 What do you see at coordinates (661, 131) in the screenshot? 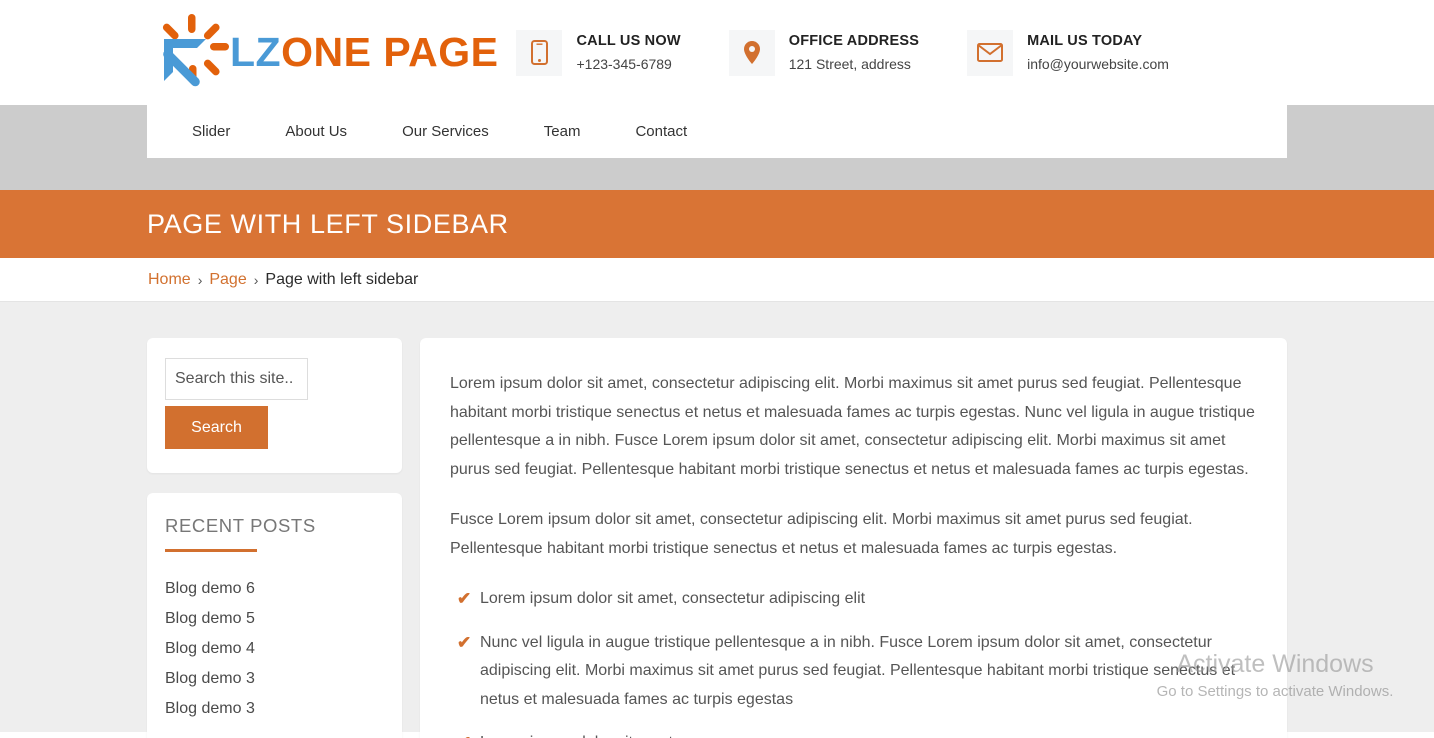
I see `nav-item-contact: Contact` at bounding box center [661, 131].